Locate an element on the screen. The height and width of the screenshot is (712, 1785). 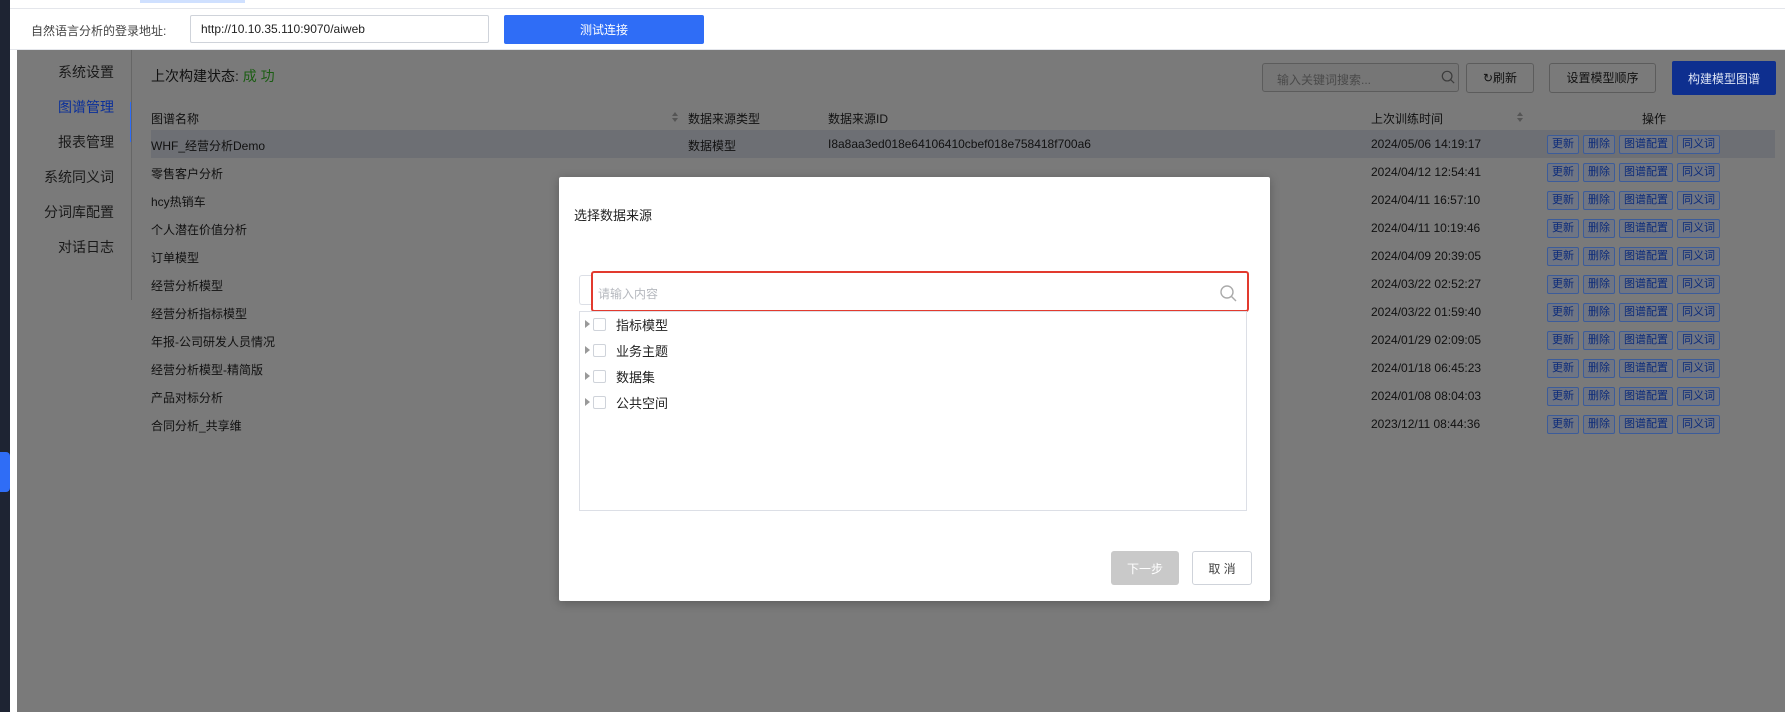
tree-node-label: 数据集 is located at coordinates (636, 377).